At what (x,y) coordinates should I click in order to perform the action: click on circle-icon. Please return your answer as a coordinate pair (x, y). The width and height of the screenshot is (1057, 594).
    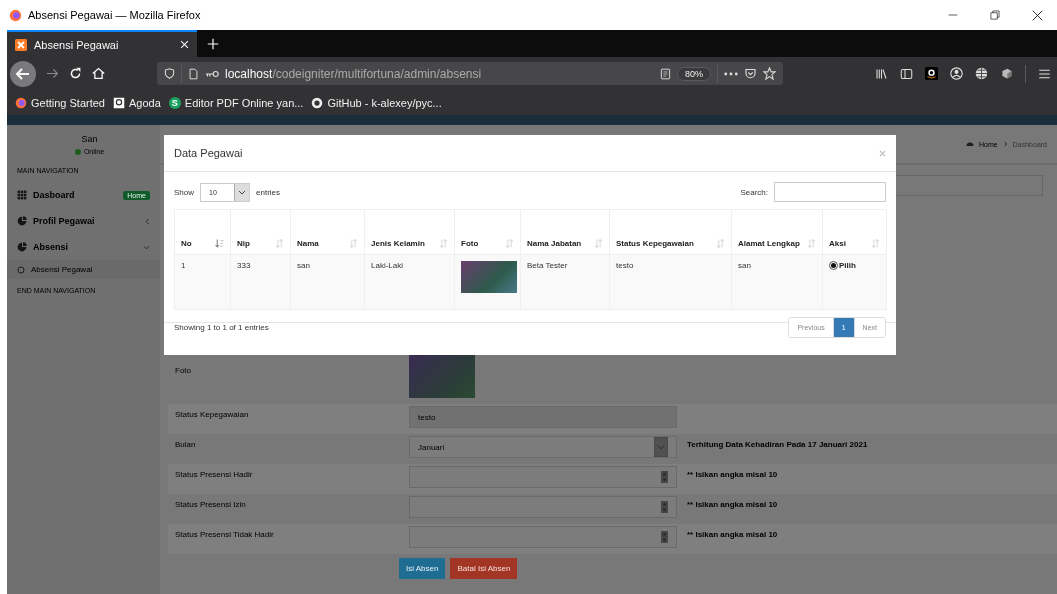
    Looking at the image, I should click on (21, 269).